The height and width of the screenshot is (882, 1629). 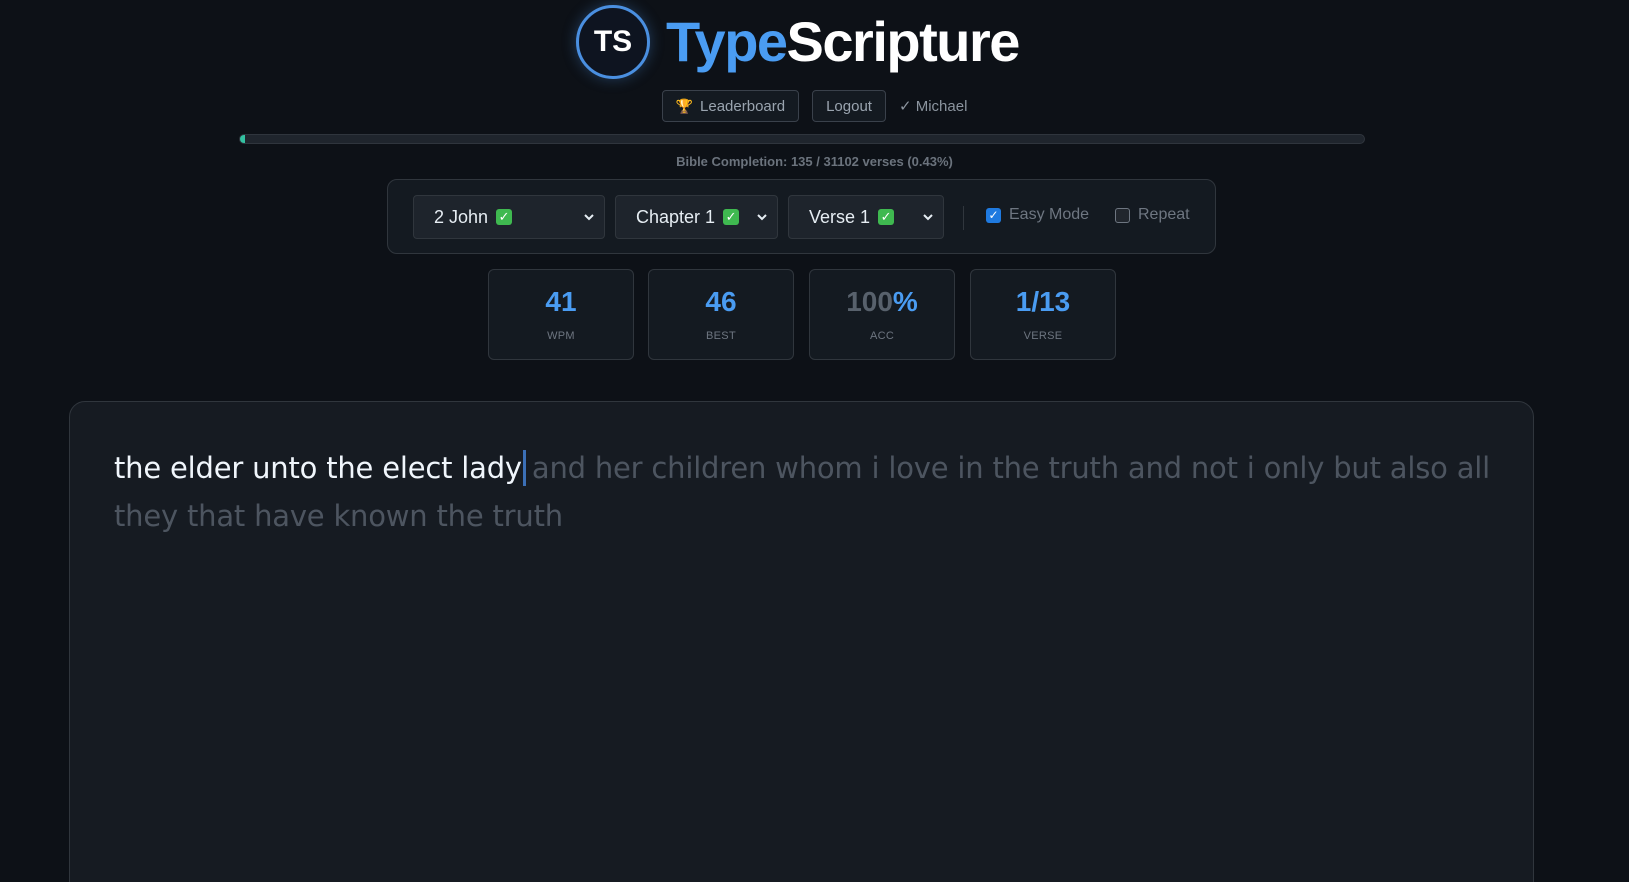 I want to click on app-title: TypeScripture, so click(x=843, y=42).